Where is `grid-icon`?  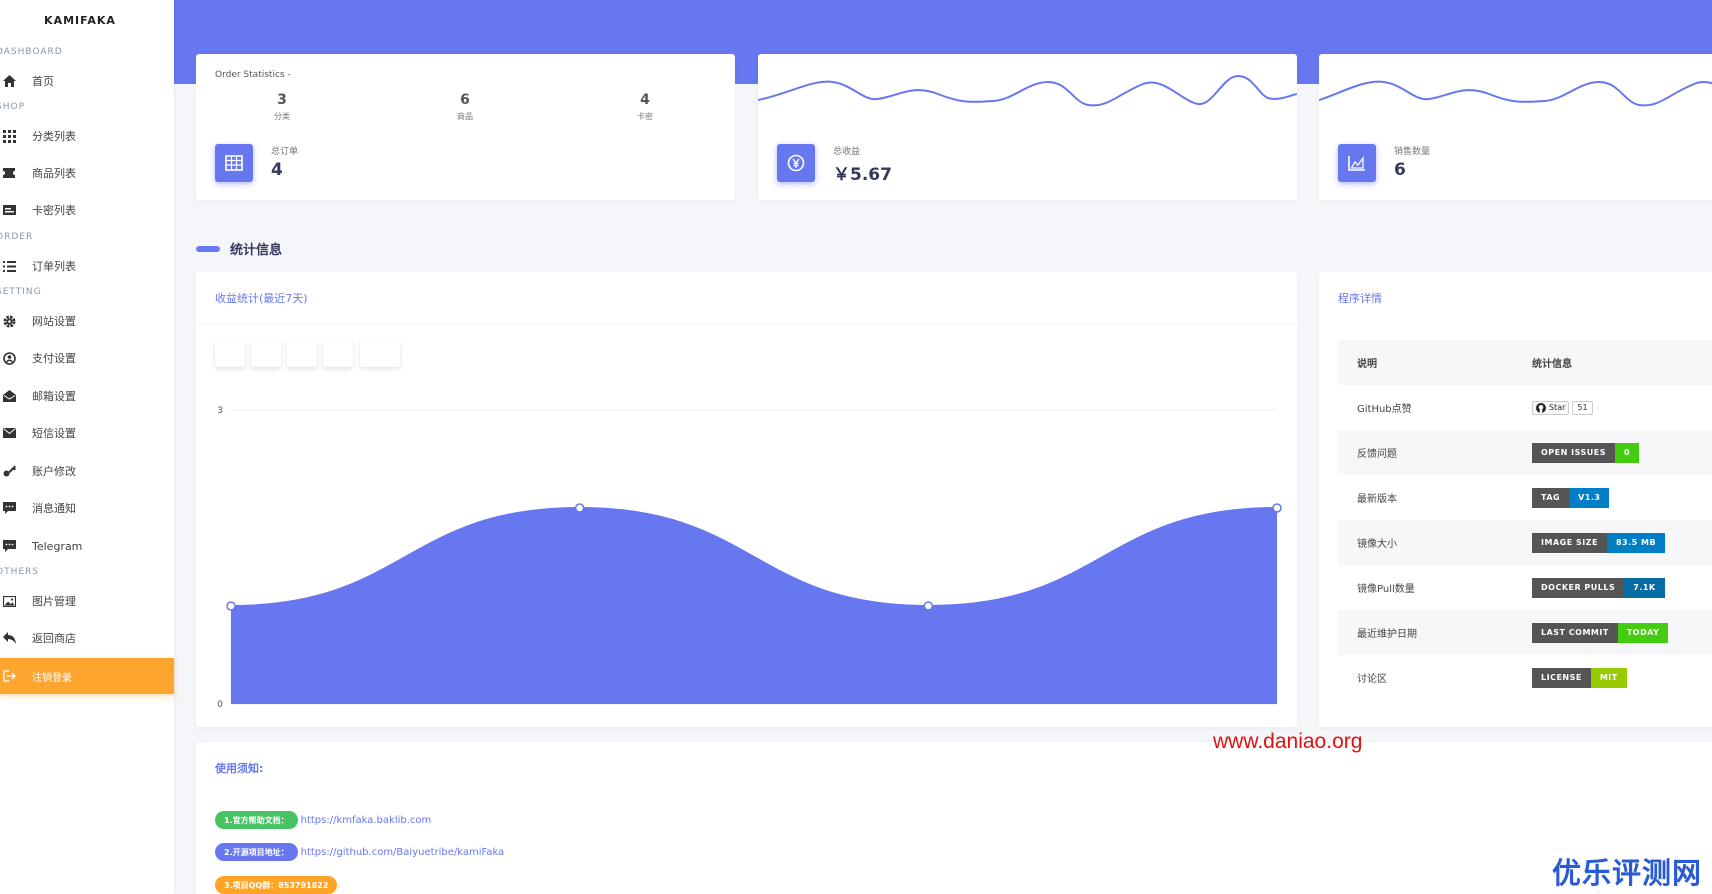
grid-icon is located at coordinates (9, 136).